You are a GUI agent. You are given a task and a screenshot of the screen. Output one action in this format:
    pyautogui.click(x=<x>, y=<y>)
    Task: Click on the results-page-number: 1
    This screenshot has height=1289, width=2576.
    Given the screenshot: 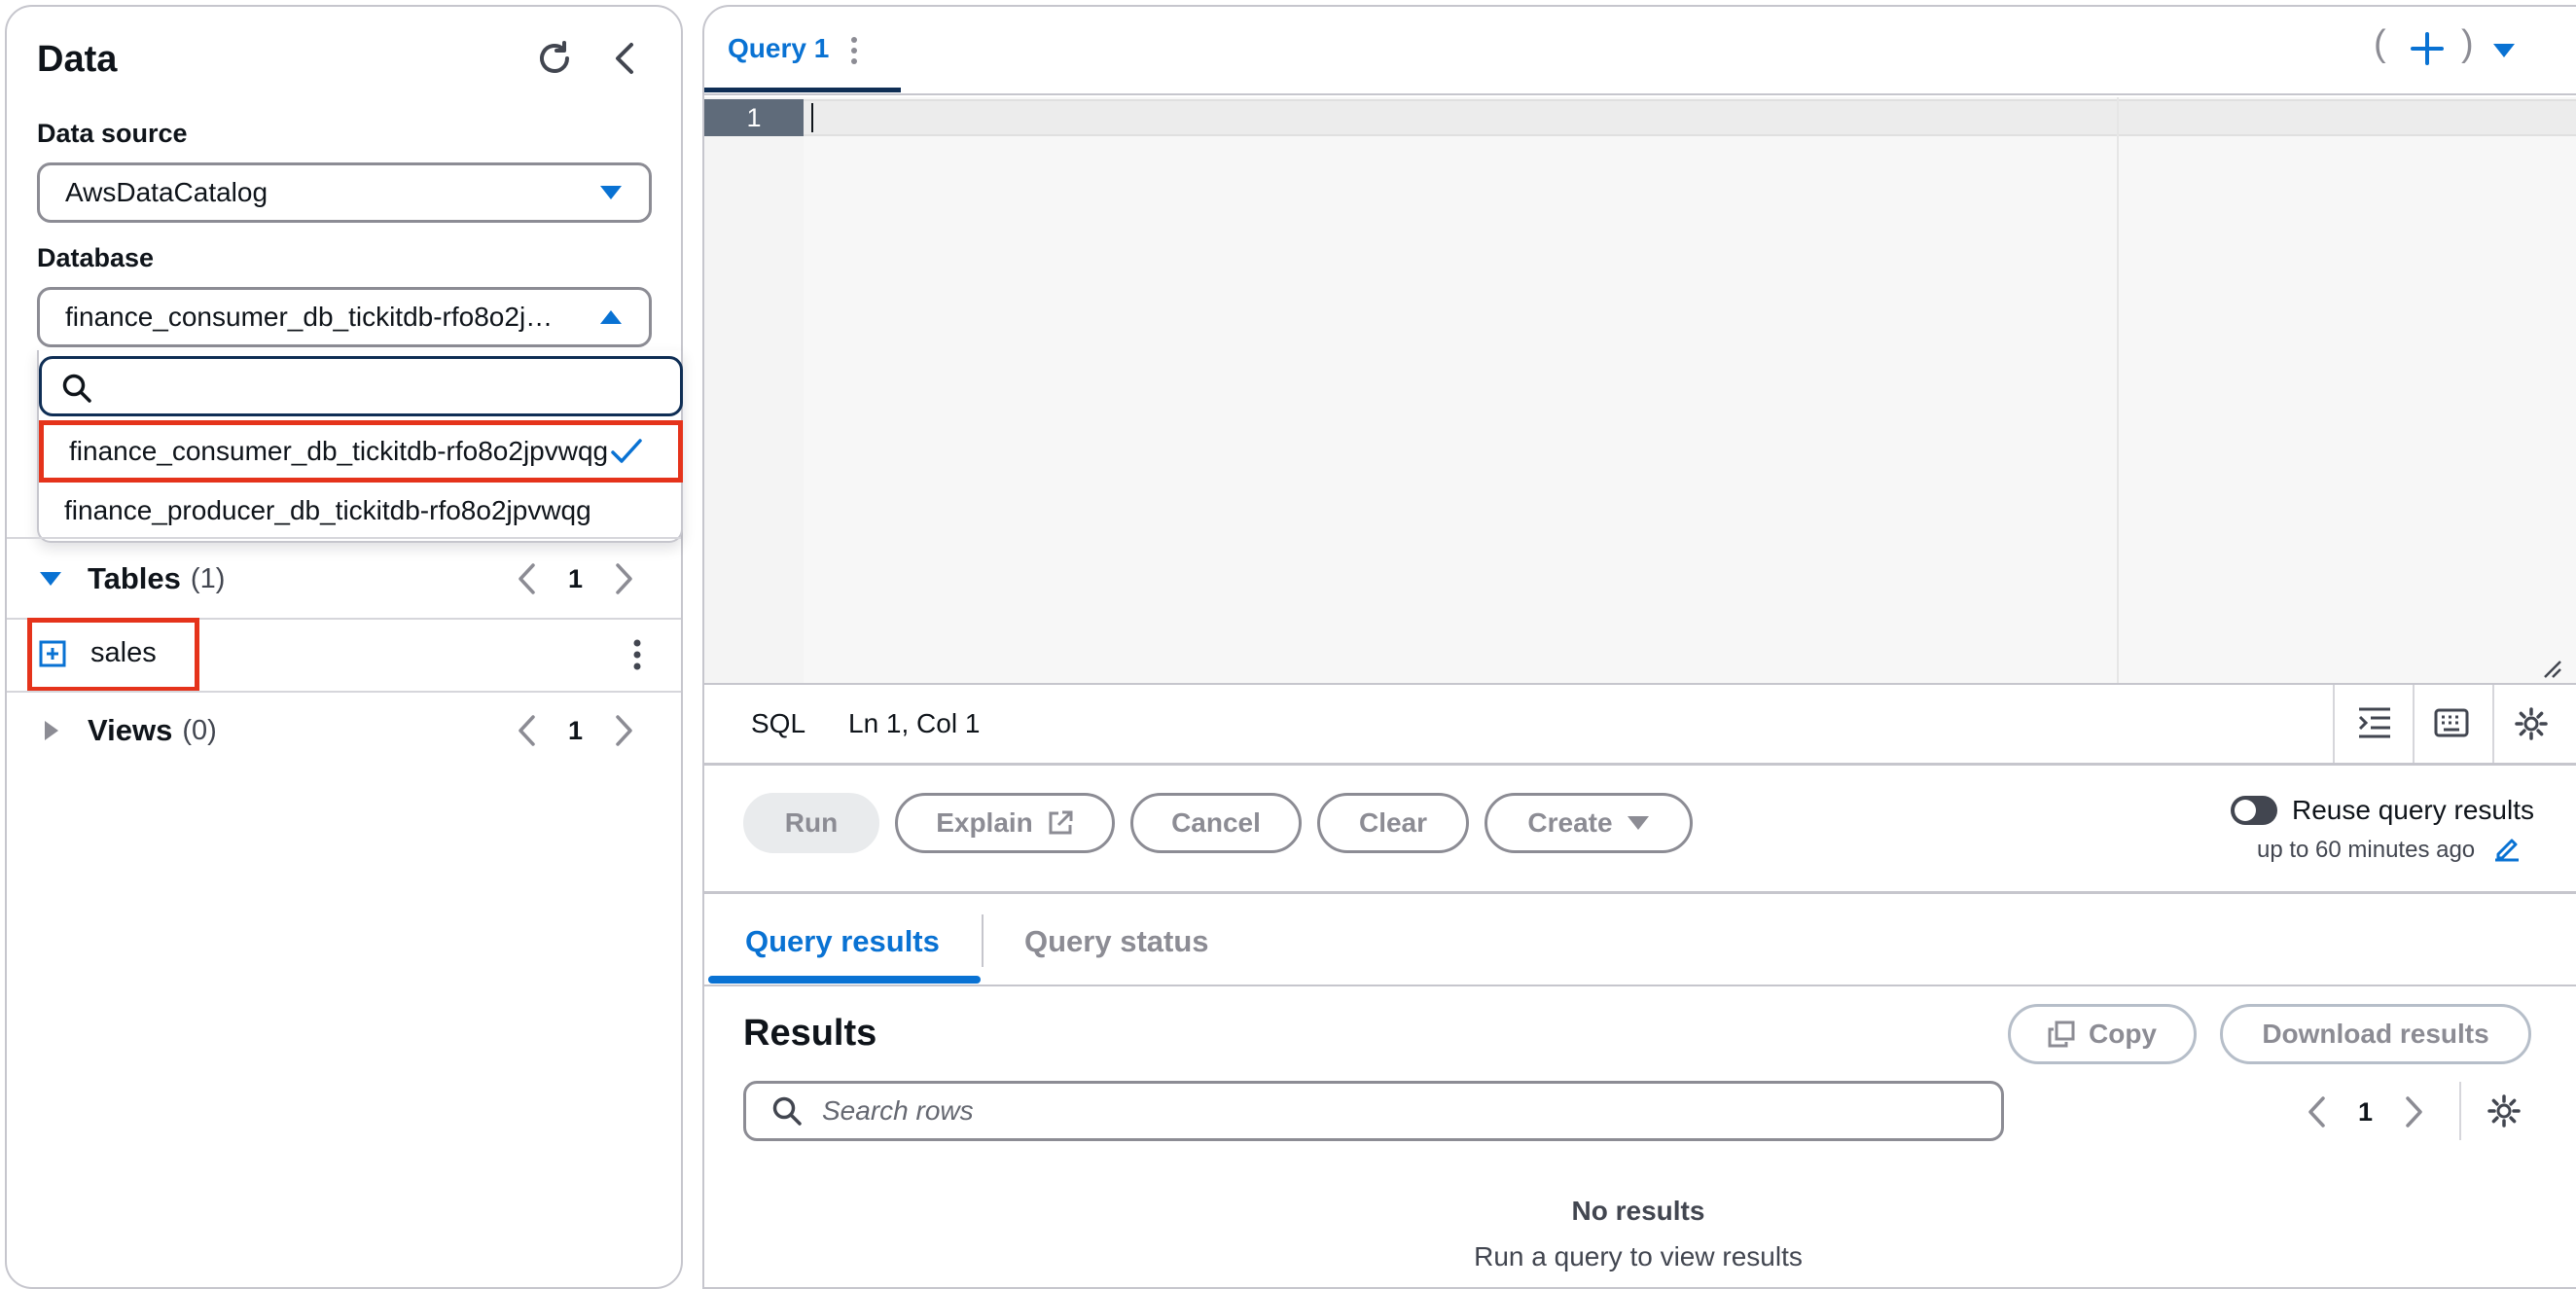 What is the action you would take?
    pyautogui.click(x=2365, y=1113)
    